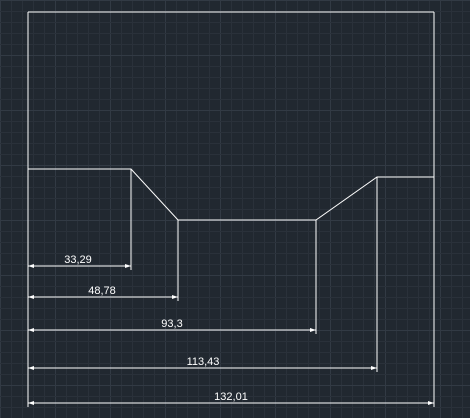 The height and width of the screenshot is (418, 470). I want to click on dimension-label-93-3: 93,3, so click(171, 324).